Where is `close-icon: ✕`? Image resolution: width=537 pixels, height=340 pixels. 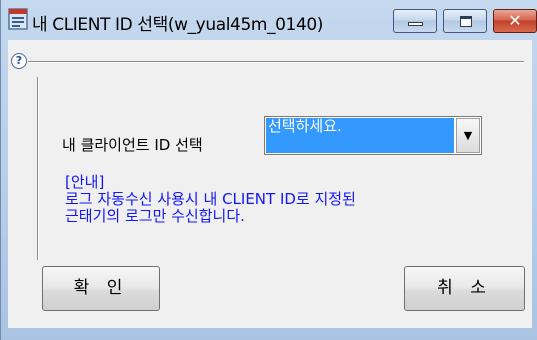
close-icon: ✕ is located at coordinates (515, 20).